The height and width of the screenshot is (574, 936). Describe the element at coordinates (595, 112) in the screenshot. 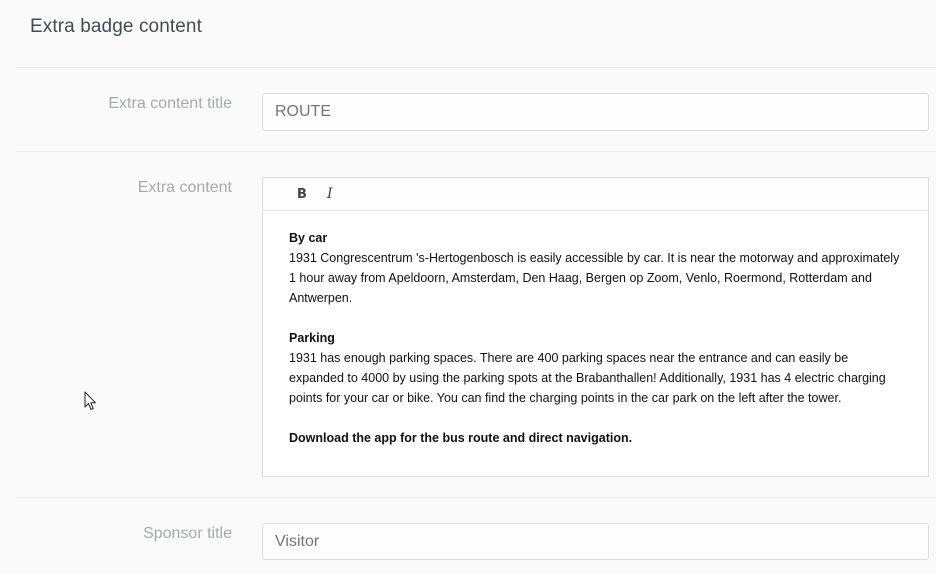

I see `extra-content-title-input` at that location.